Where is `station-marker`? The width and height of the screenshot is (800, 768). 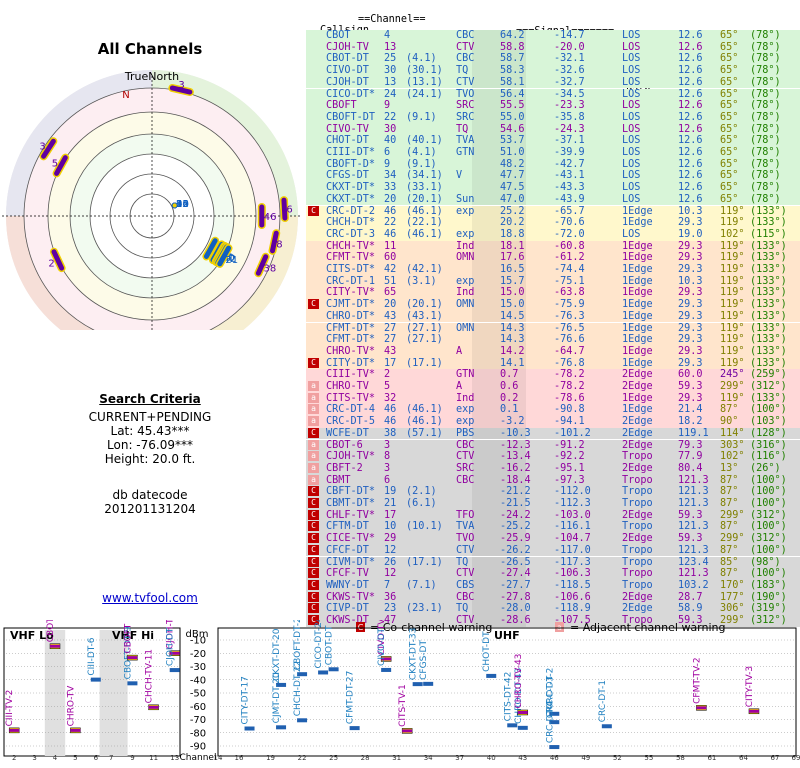
station-marker is located at coordinates (284, 209).